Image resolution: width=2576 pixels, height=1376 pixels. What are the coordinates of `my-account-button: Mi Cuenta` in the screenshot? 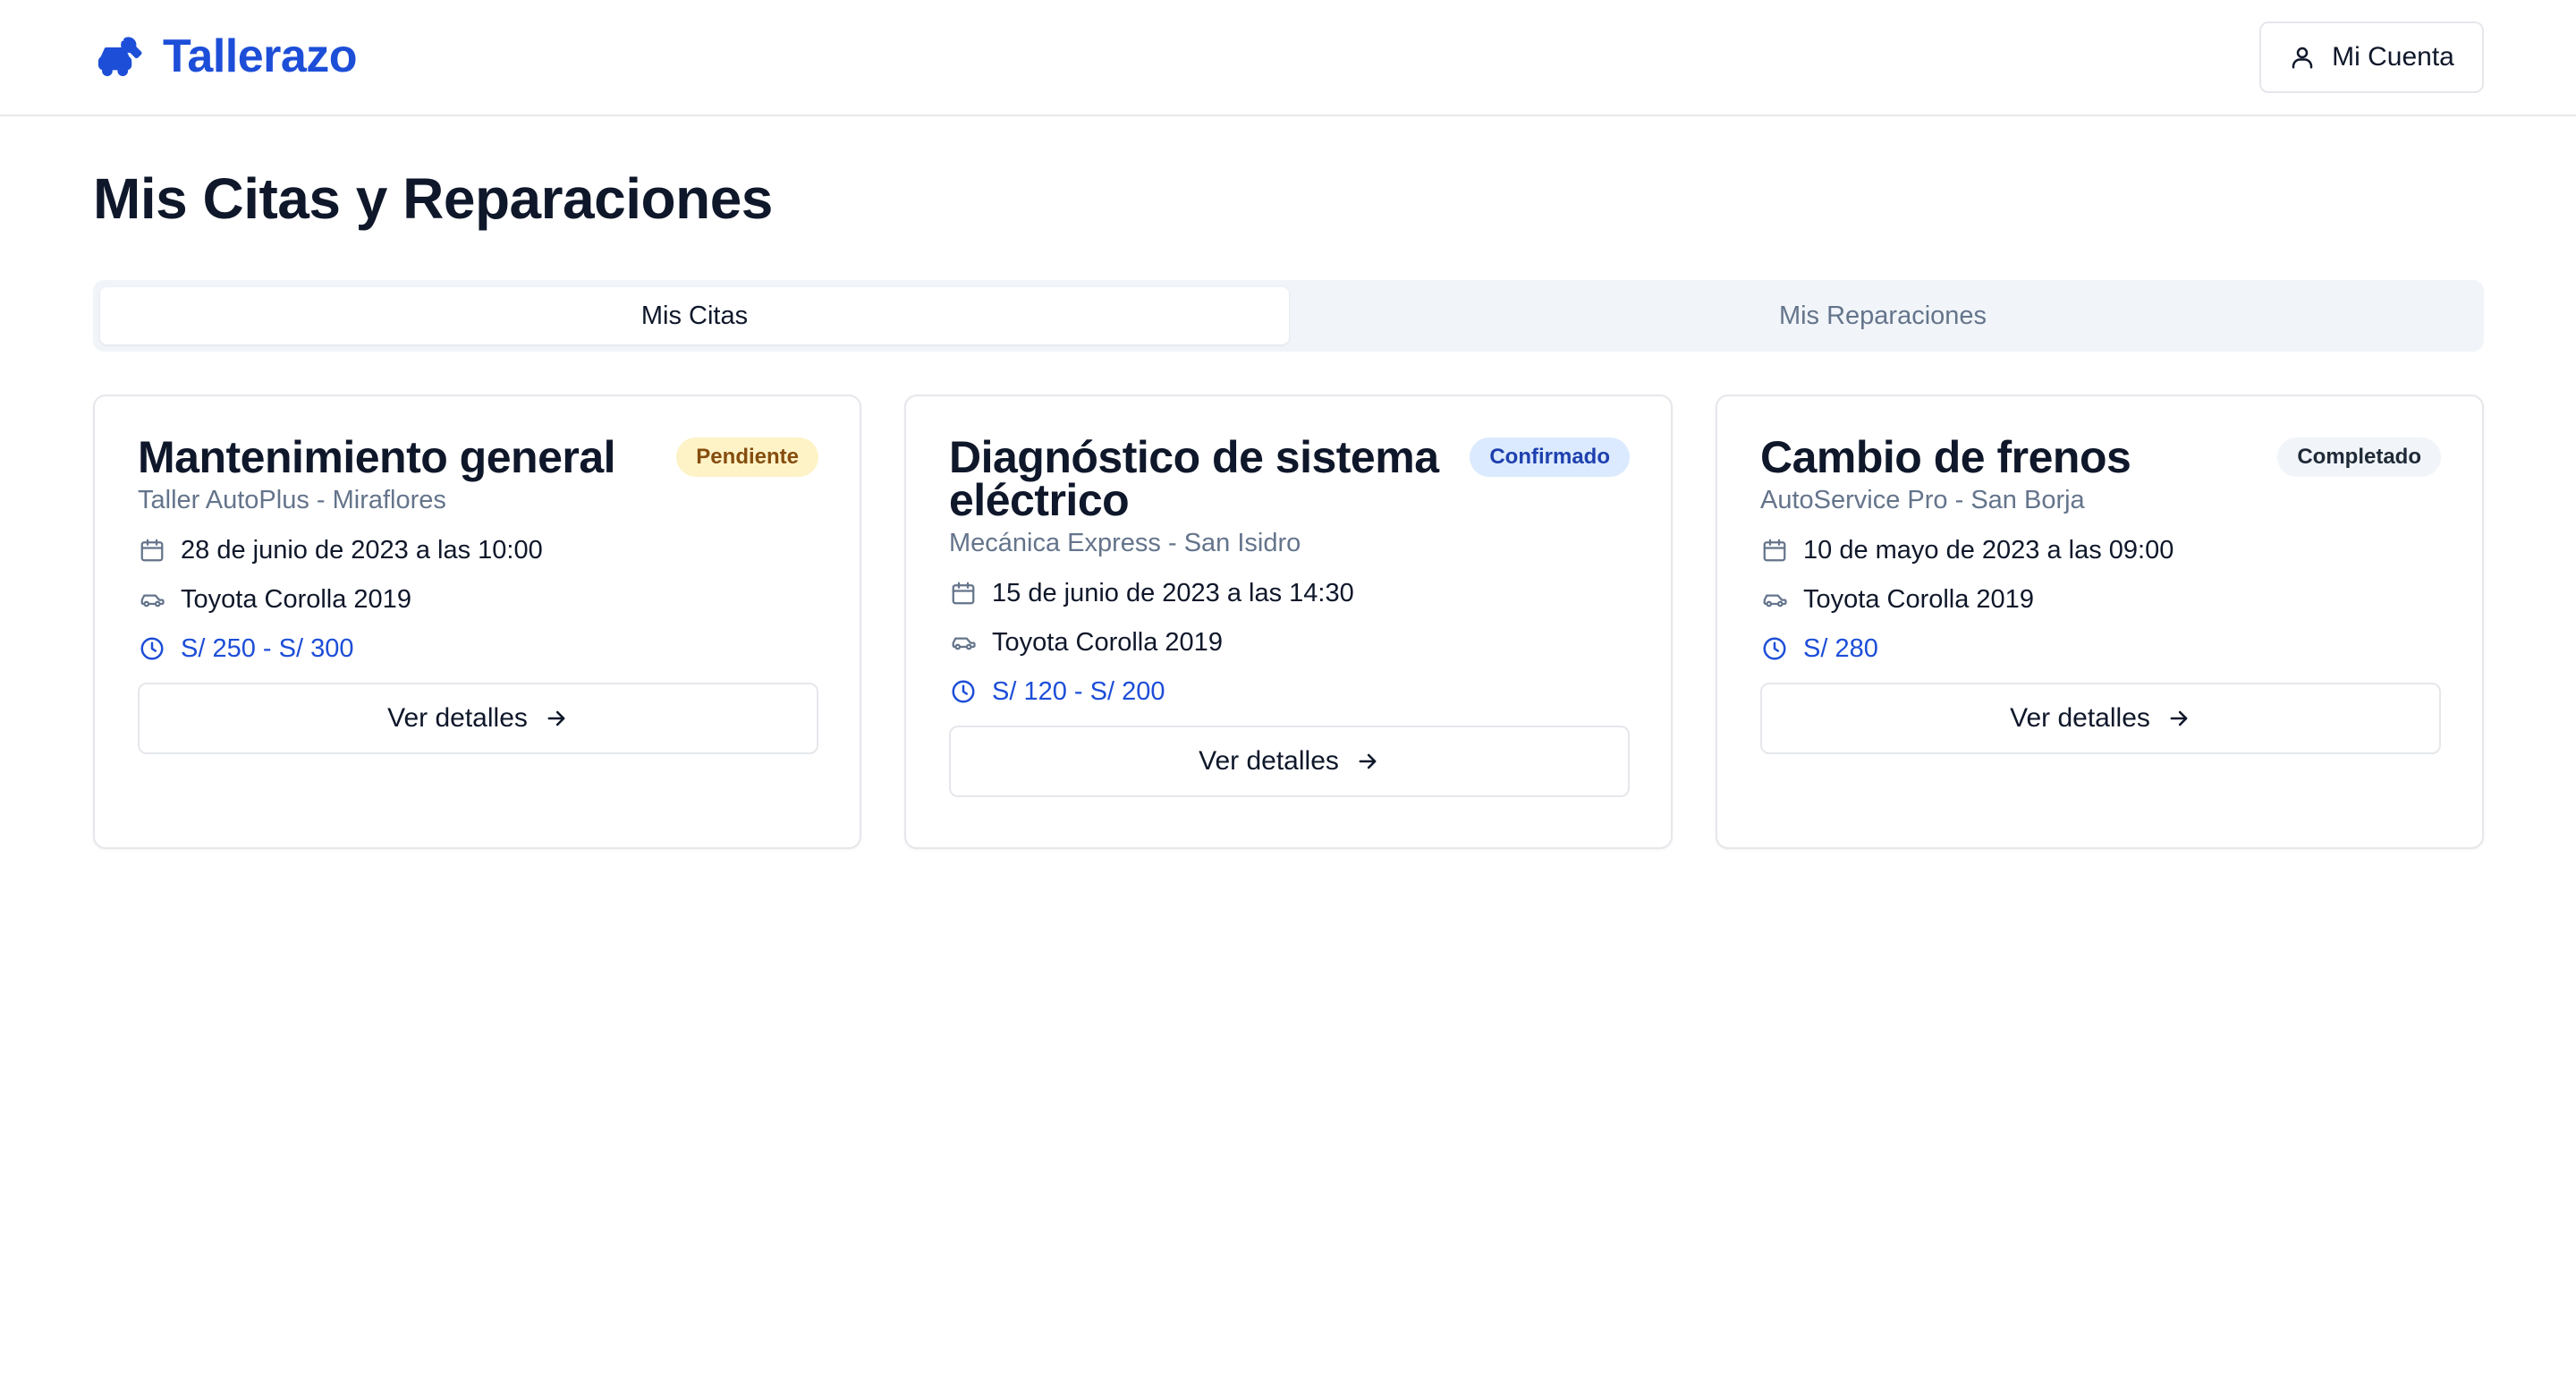 It's located at (2371, 57).